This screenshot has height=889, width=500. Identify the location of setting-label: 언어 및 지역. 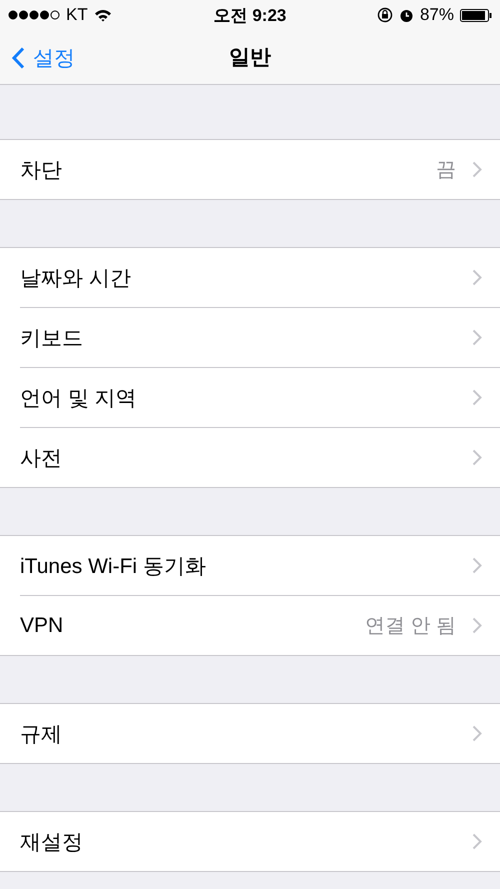
(246, 398).